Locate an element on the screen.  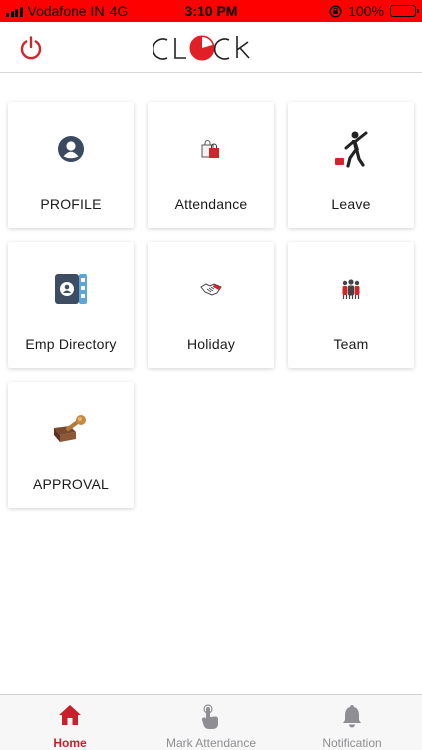
running-man-icon is located at coordinates (351, 149).